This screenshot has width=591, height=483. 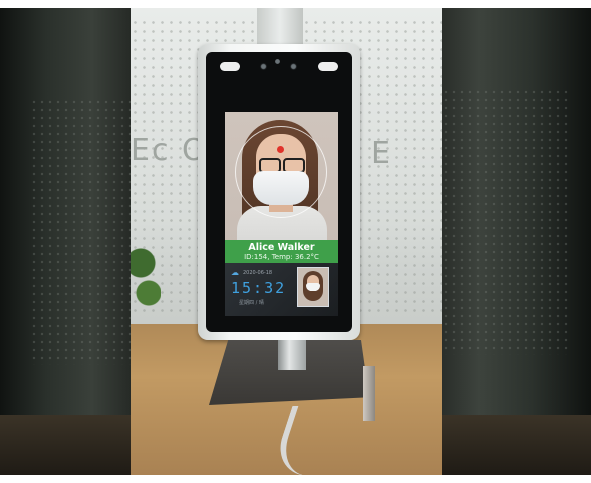 I want to click on right-ir-light, so click(x=328, y=66).